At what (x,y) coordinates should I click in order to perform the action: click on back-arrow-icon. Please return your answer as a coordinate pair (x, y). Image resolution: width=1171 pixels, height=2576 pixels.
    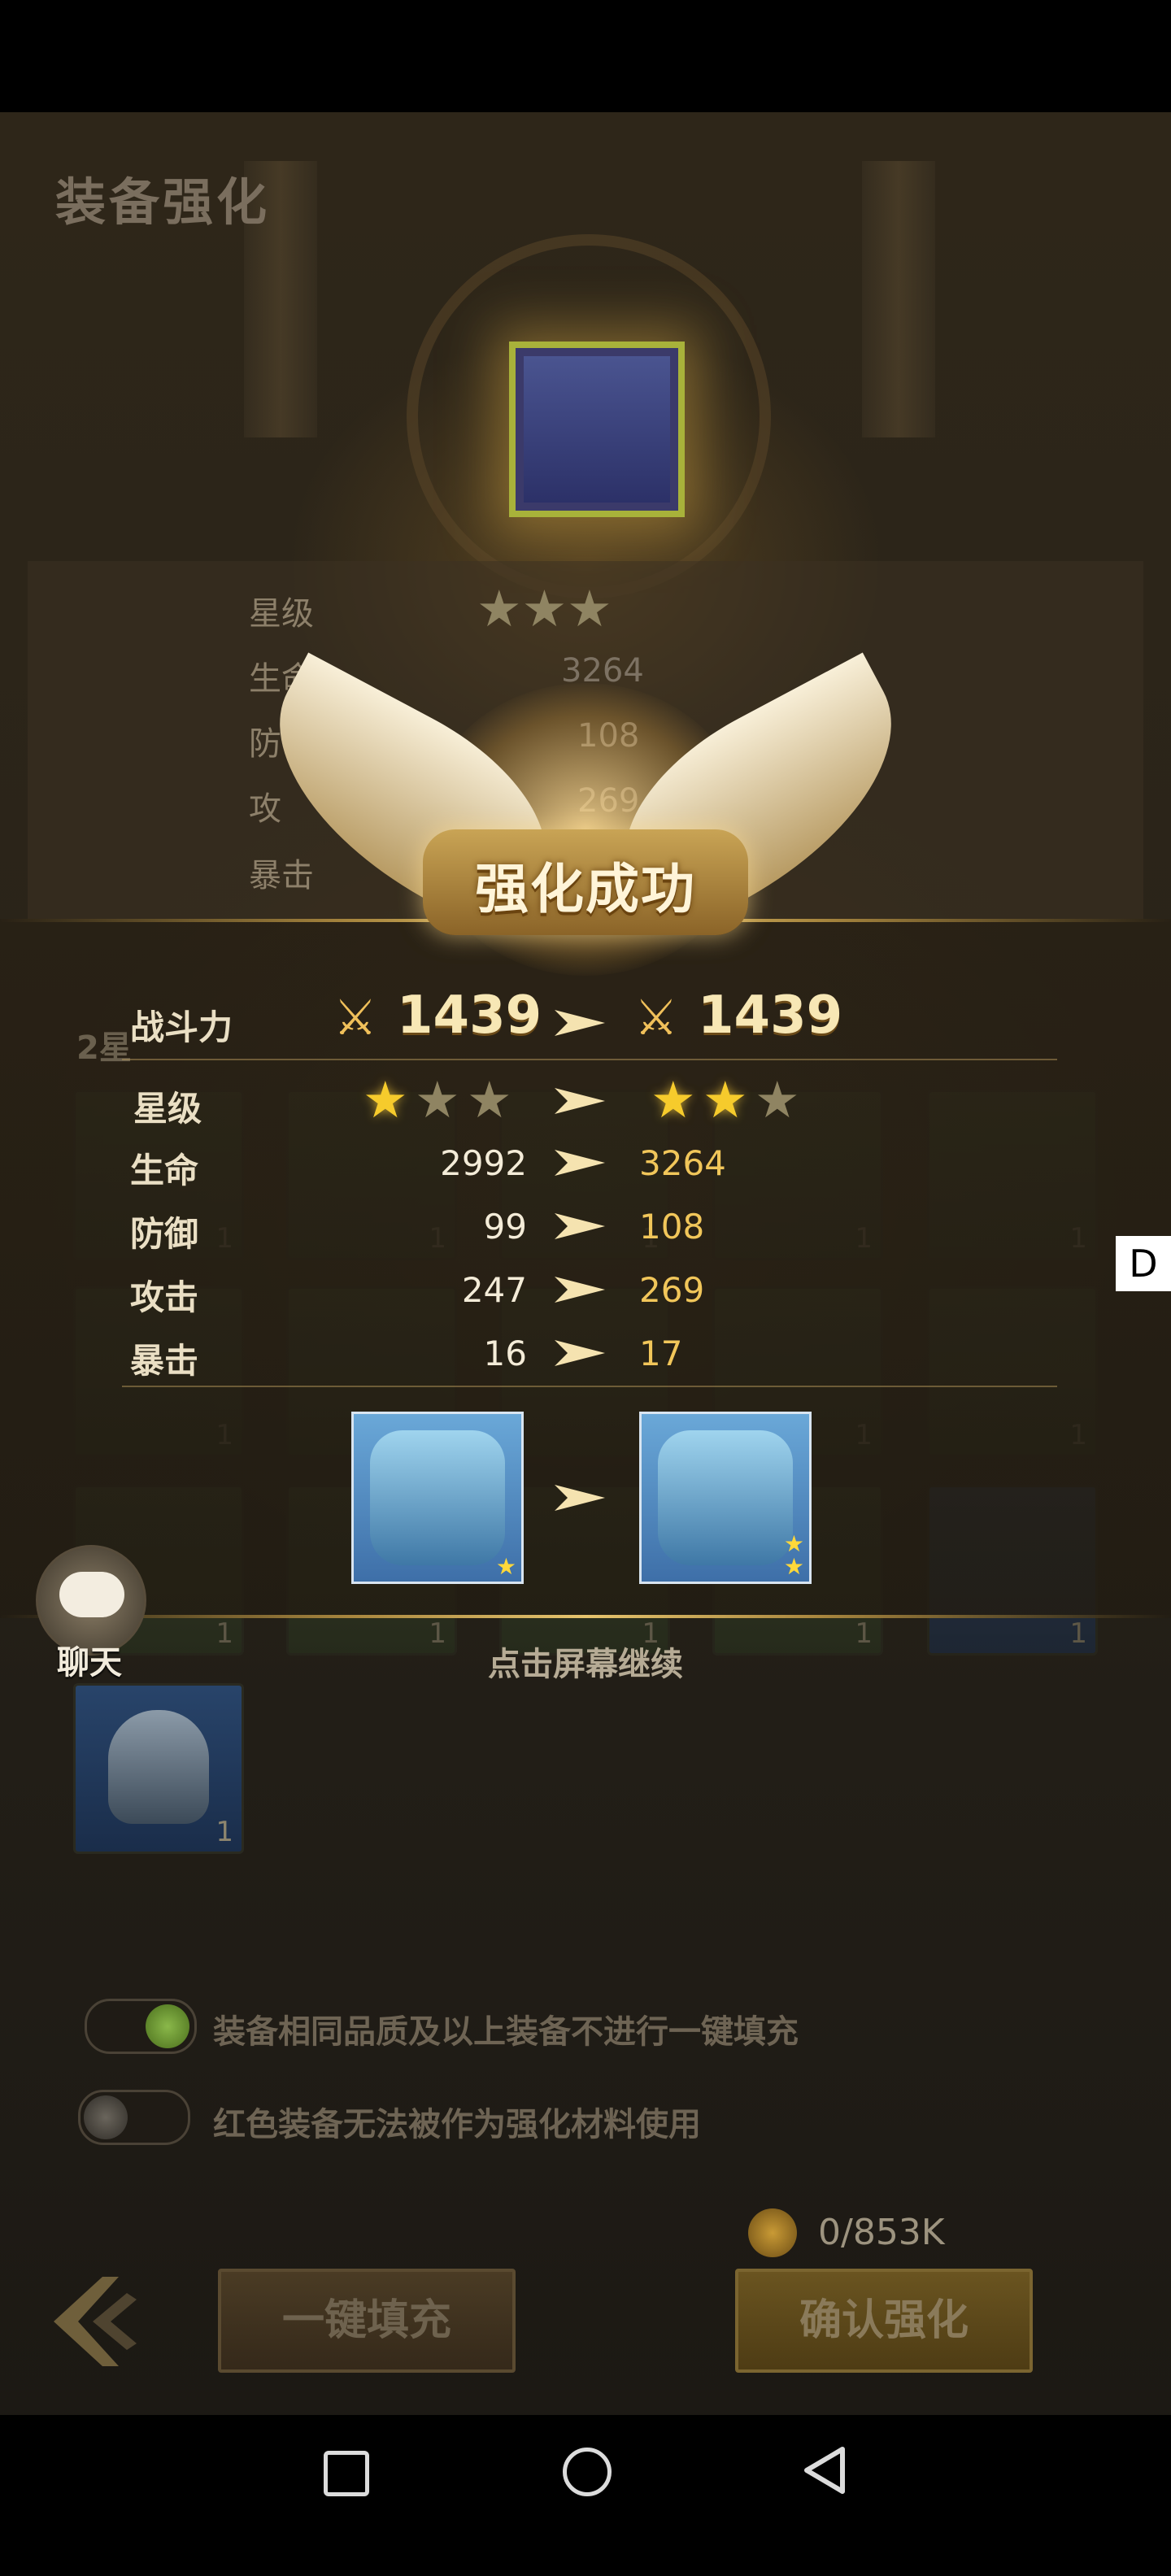
    Looking at the image, I should click on (95, 2322).